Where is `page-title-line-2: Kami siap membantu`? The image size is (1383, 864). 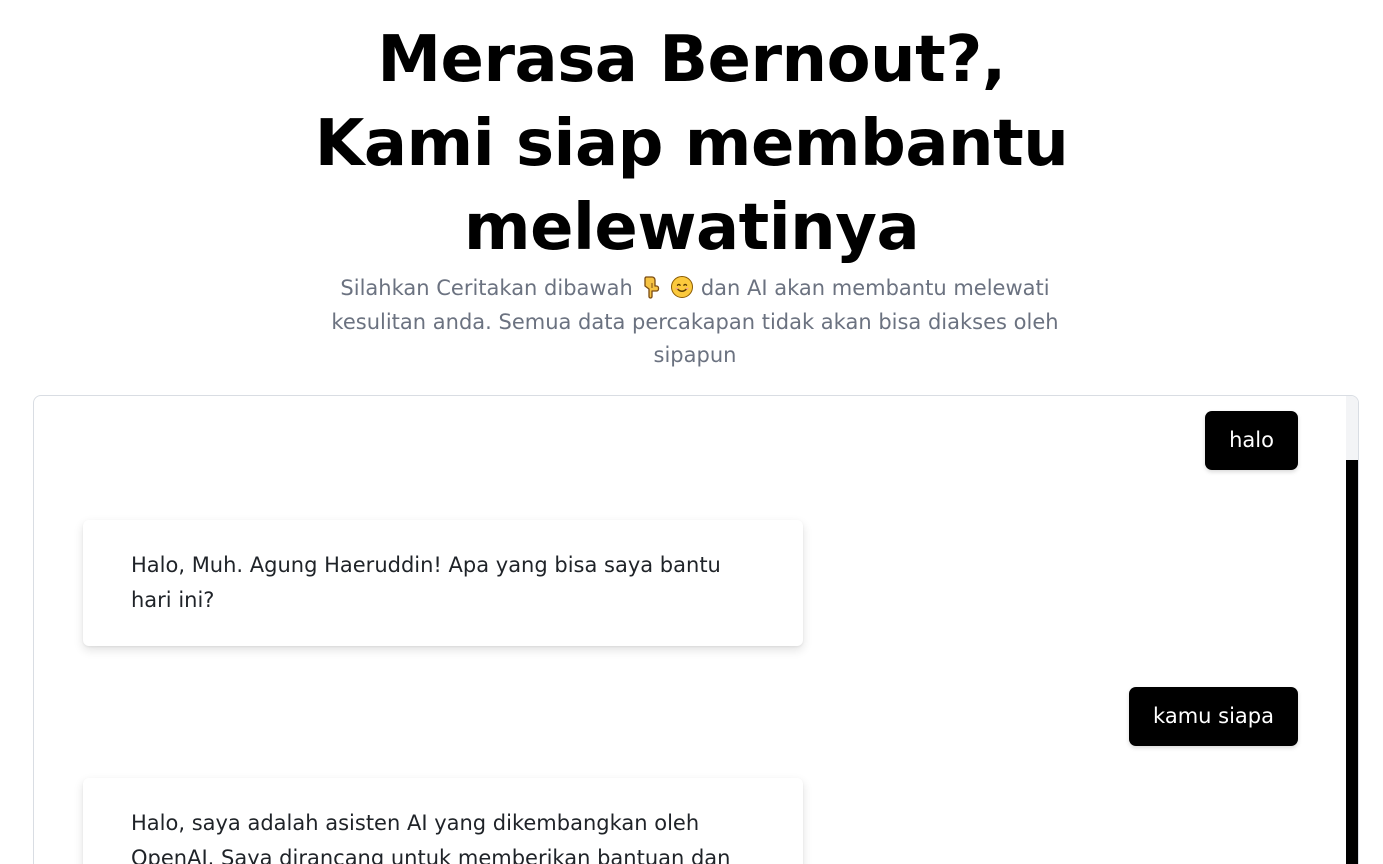
page-title-line-2: Kami siap membantu is located at coordinates (691, 144).